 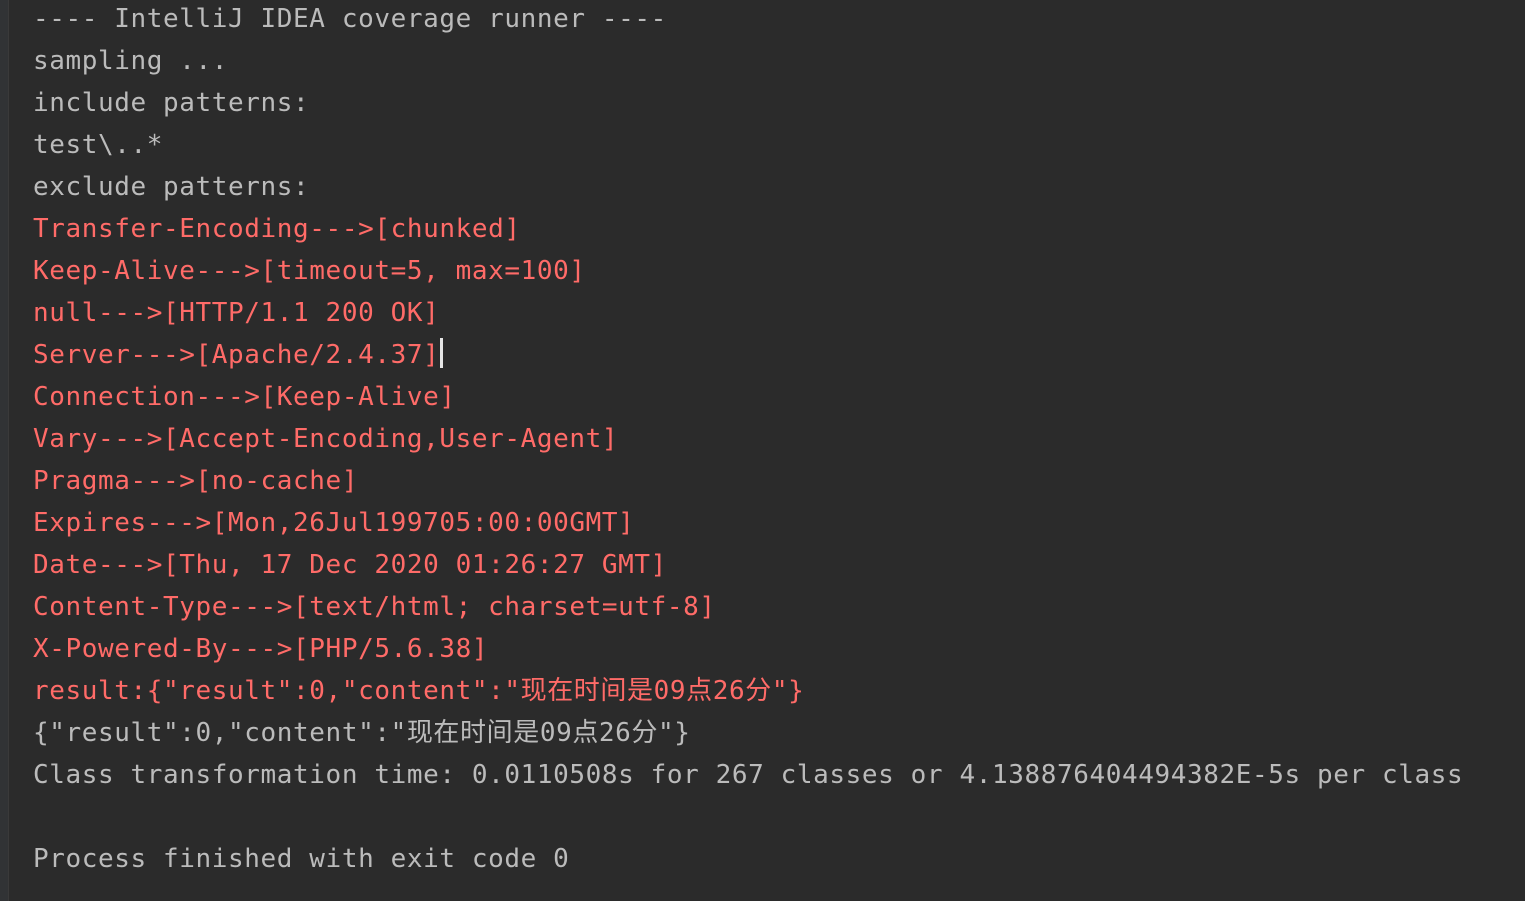 I want to click on console-line: Connection--->[Keep-Alive], so click(x=748, y=397).